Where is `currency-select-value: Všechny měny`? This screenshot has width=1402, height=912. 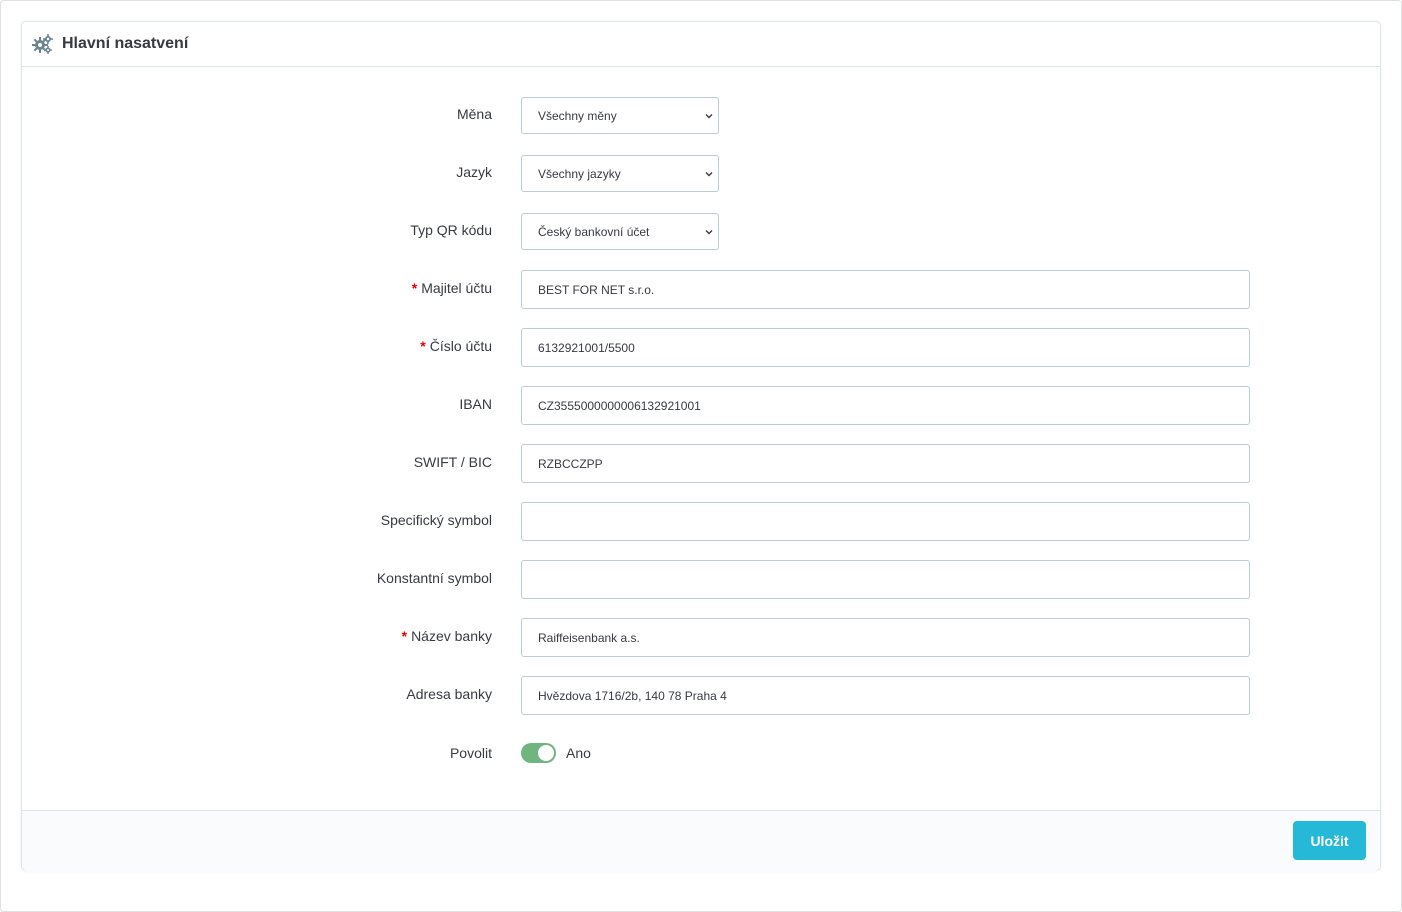
currency-select-value: Všechny měny is located at coordinates (577, 116).